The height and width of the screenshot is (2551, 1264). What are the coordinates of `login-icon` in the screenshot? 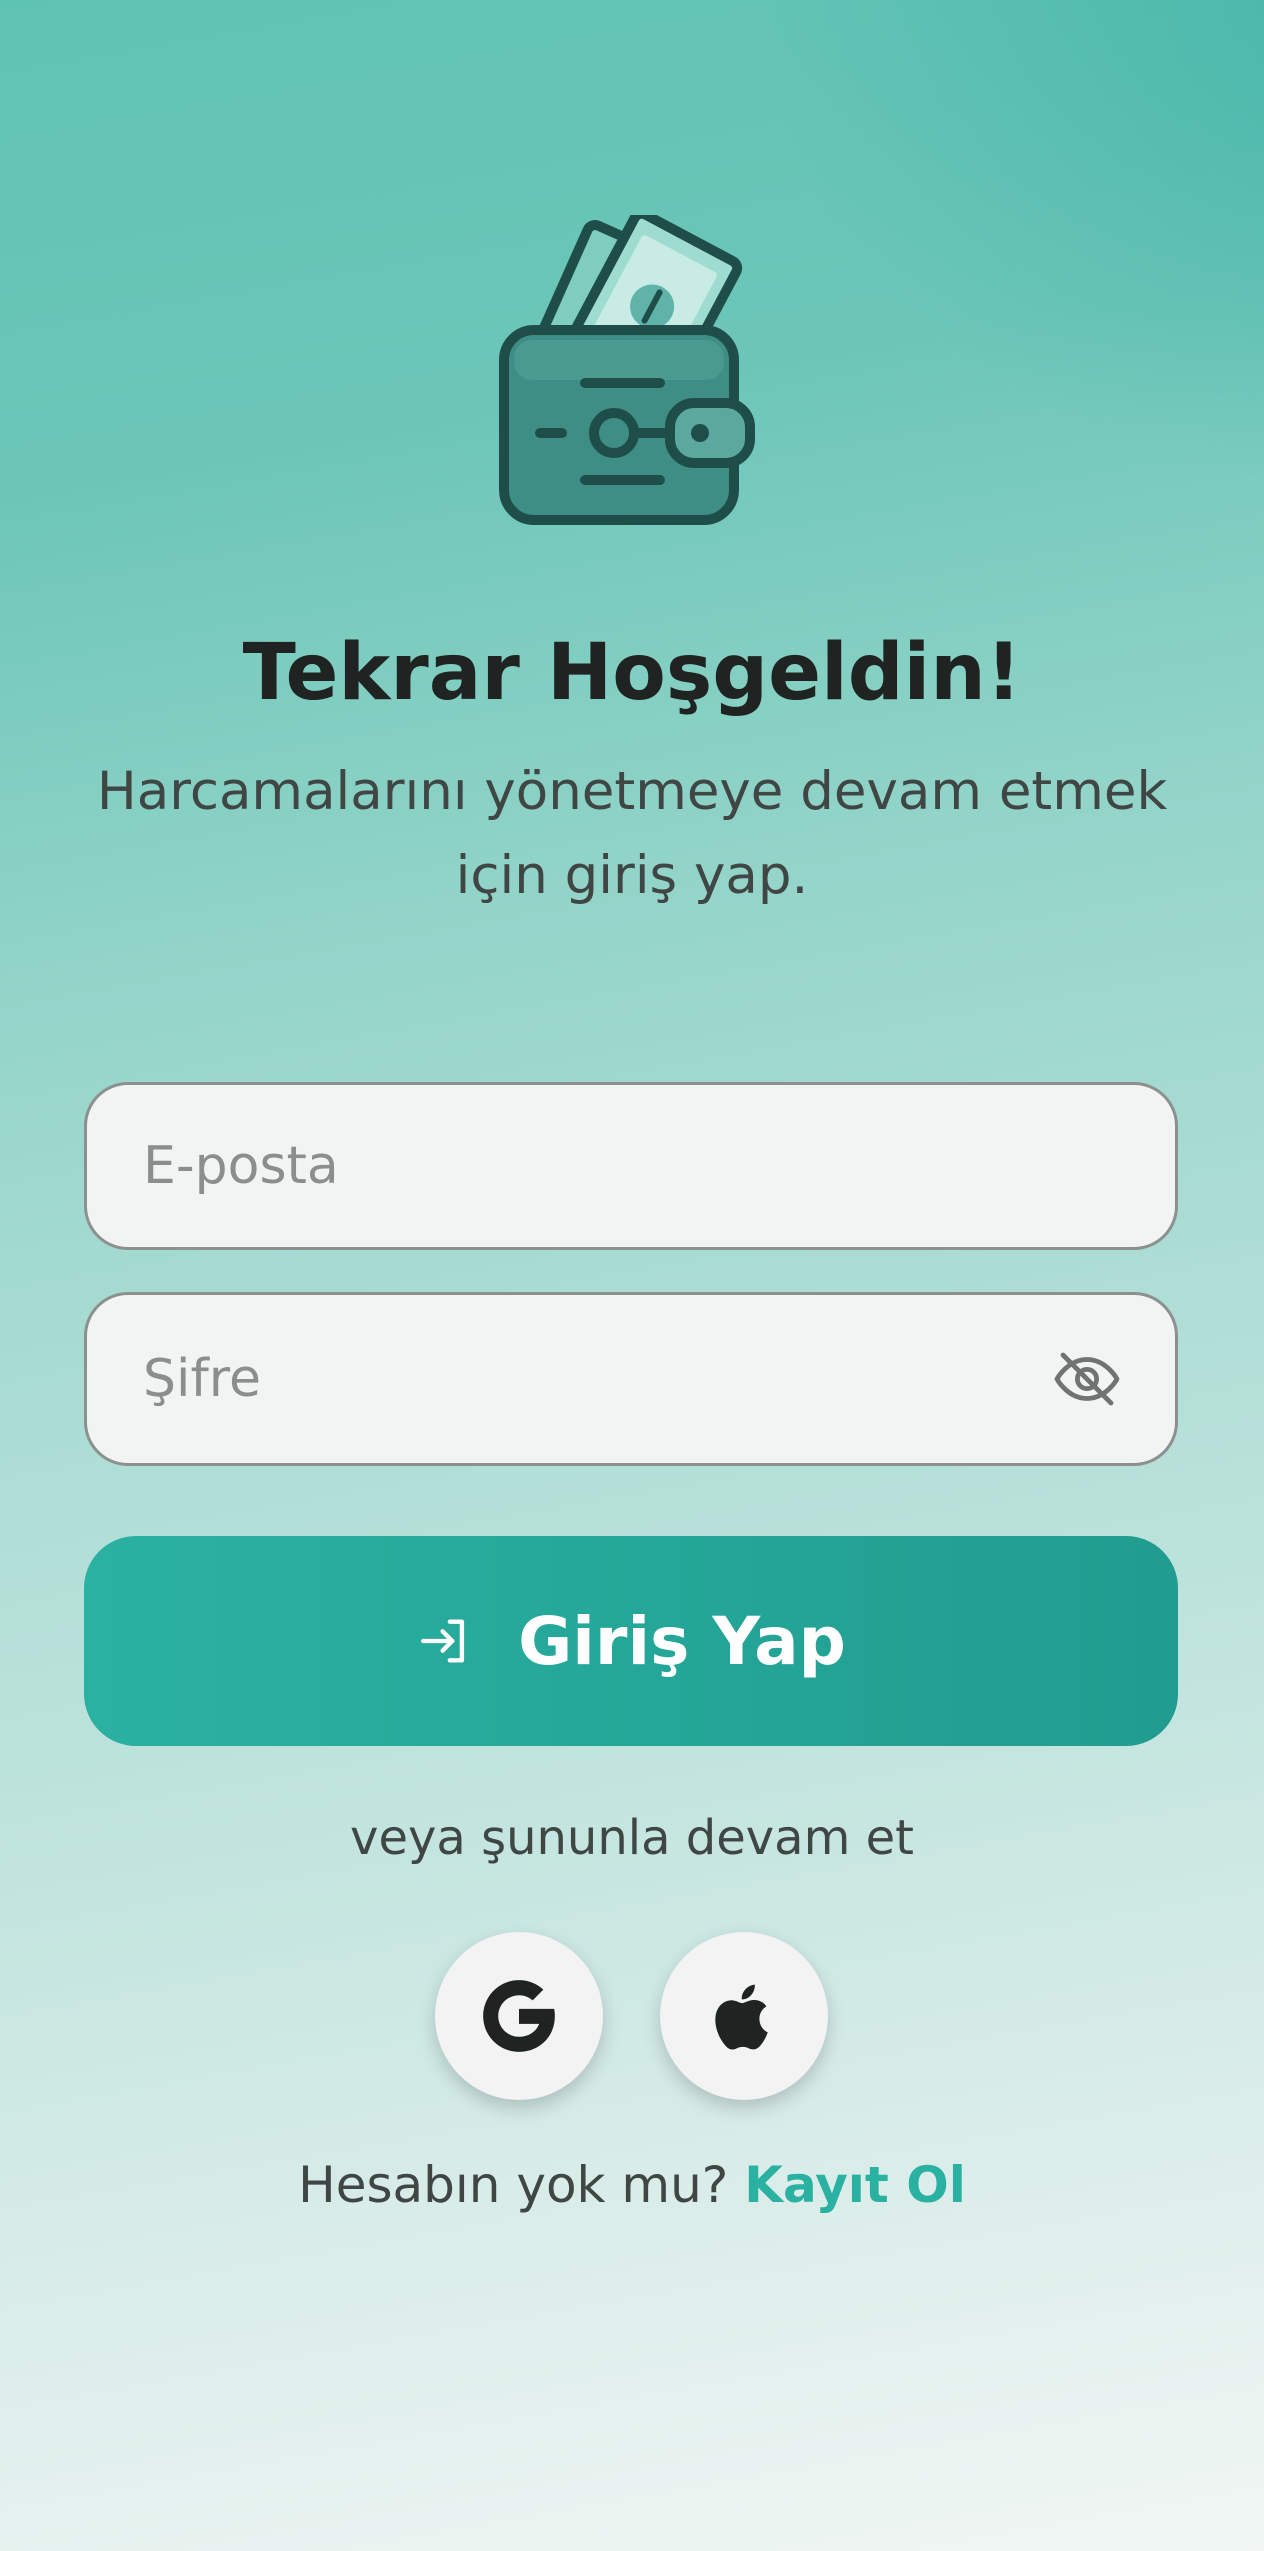 It's located at (445, 1641).